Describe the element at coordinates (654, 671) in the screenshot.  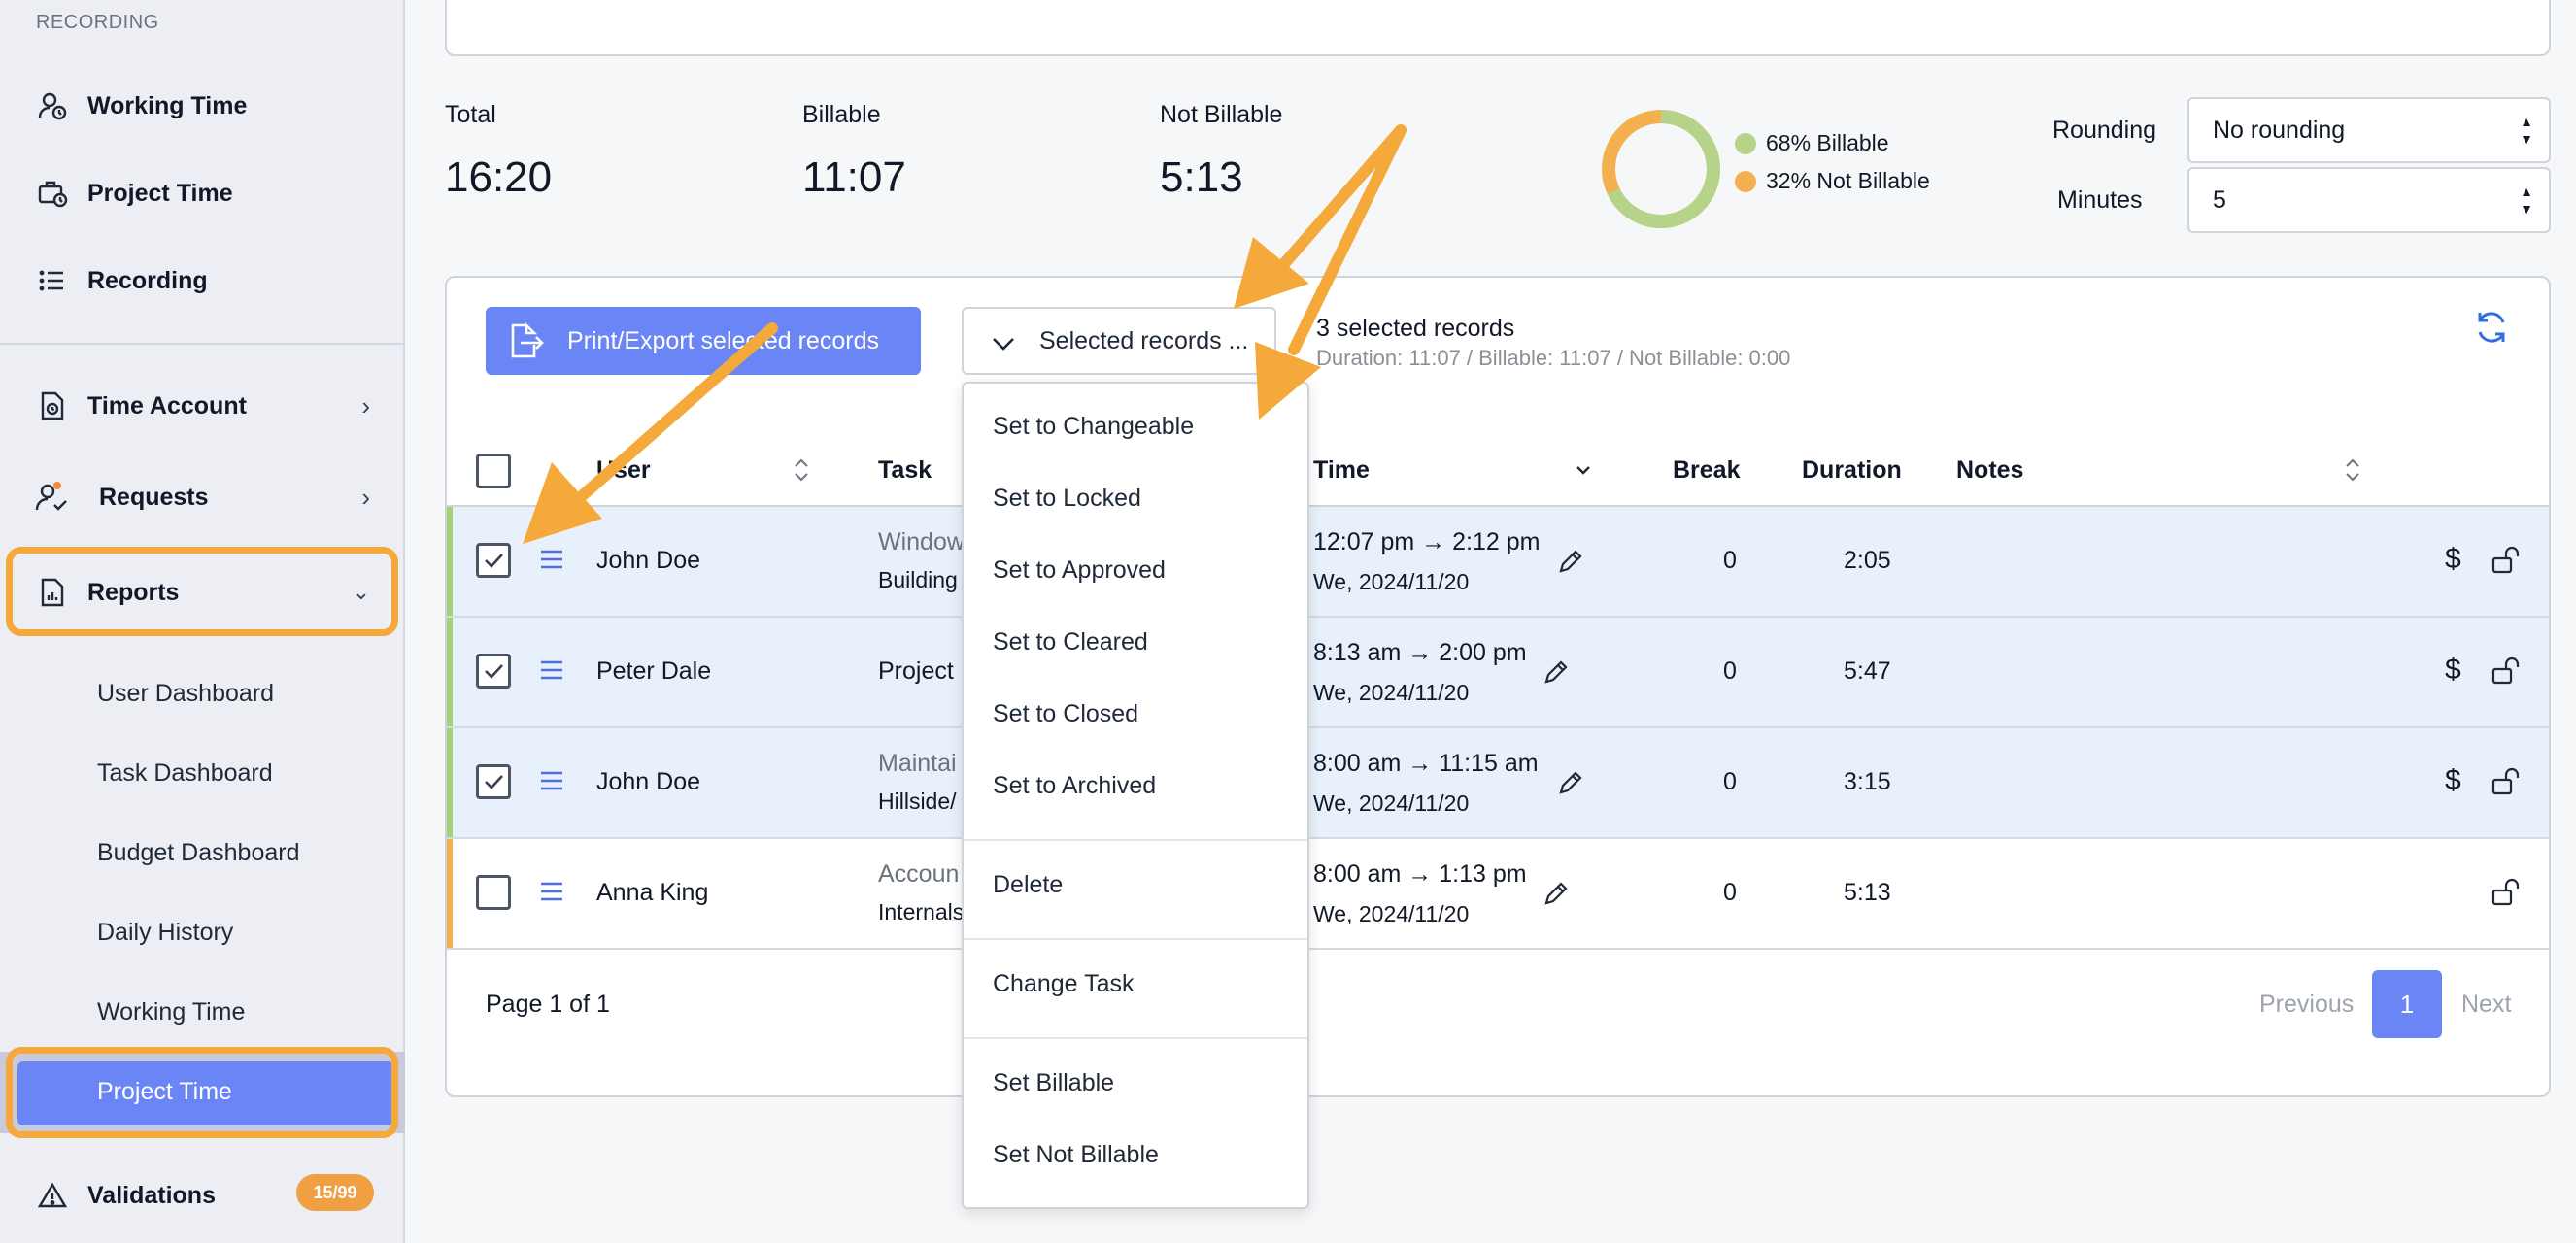
I see `row-user: Peter Dale` at that location.